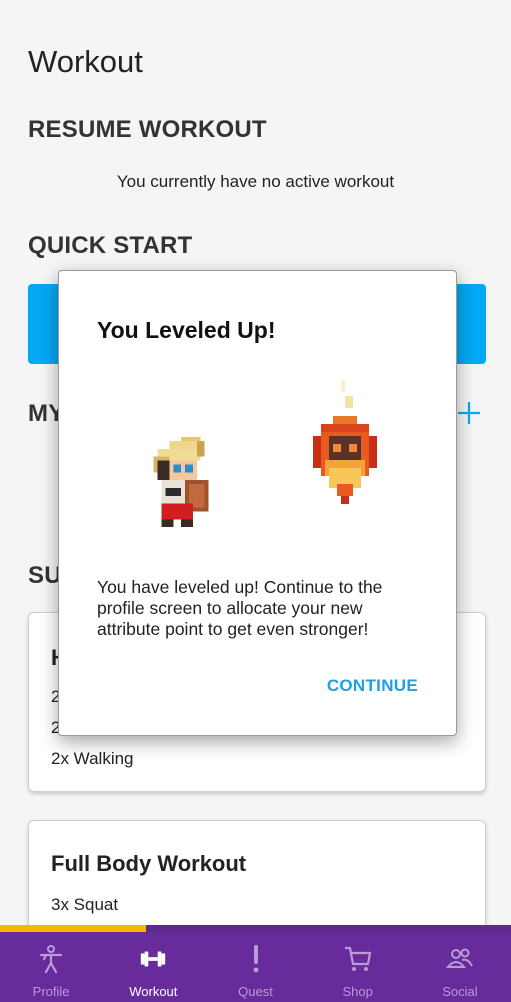 The image size is (511, 1002). I want to click on xp-progress-bar, so click(255, 928).